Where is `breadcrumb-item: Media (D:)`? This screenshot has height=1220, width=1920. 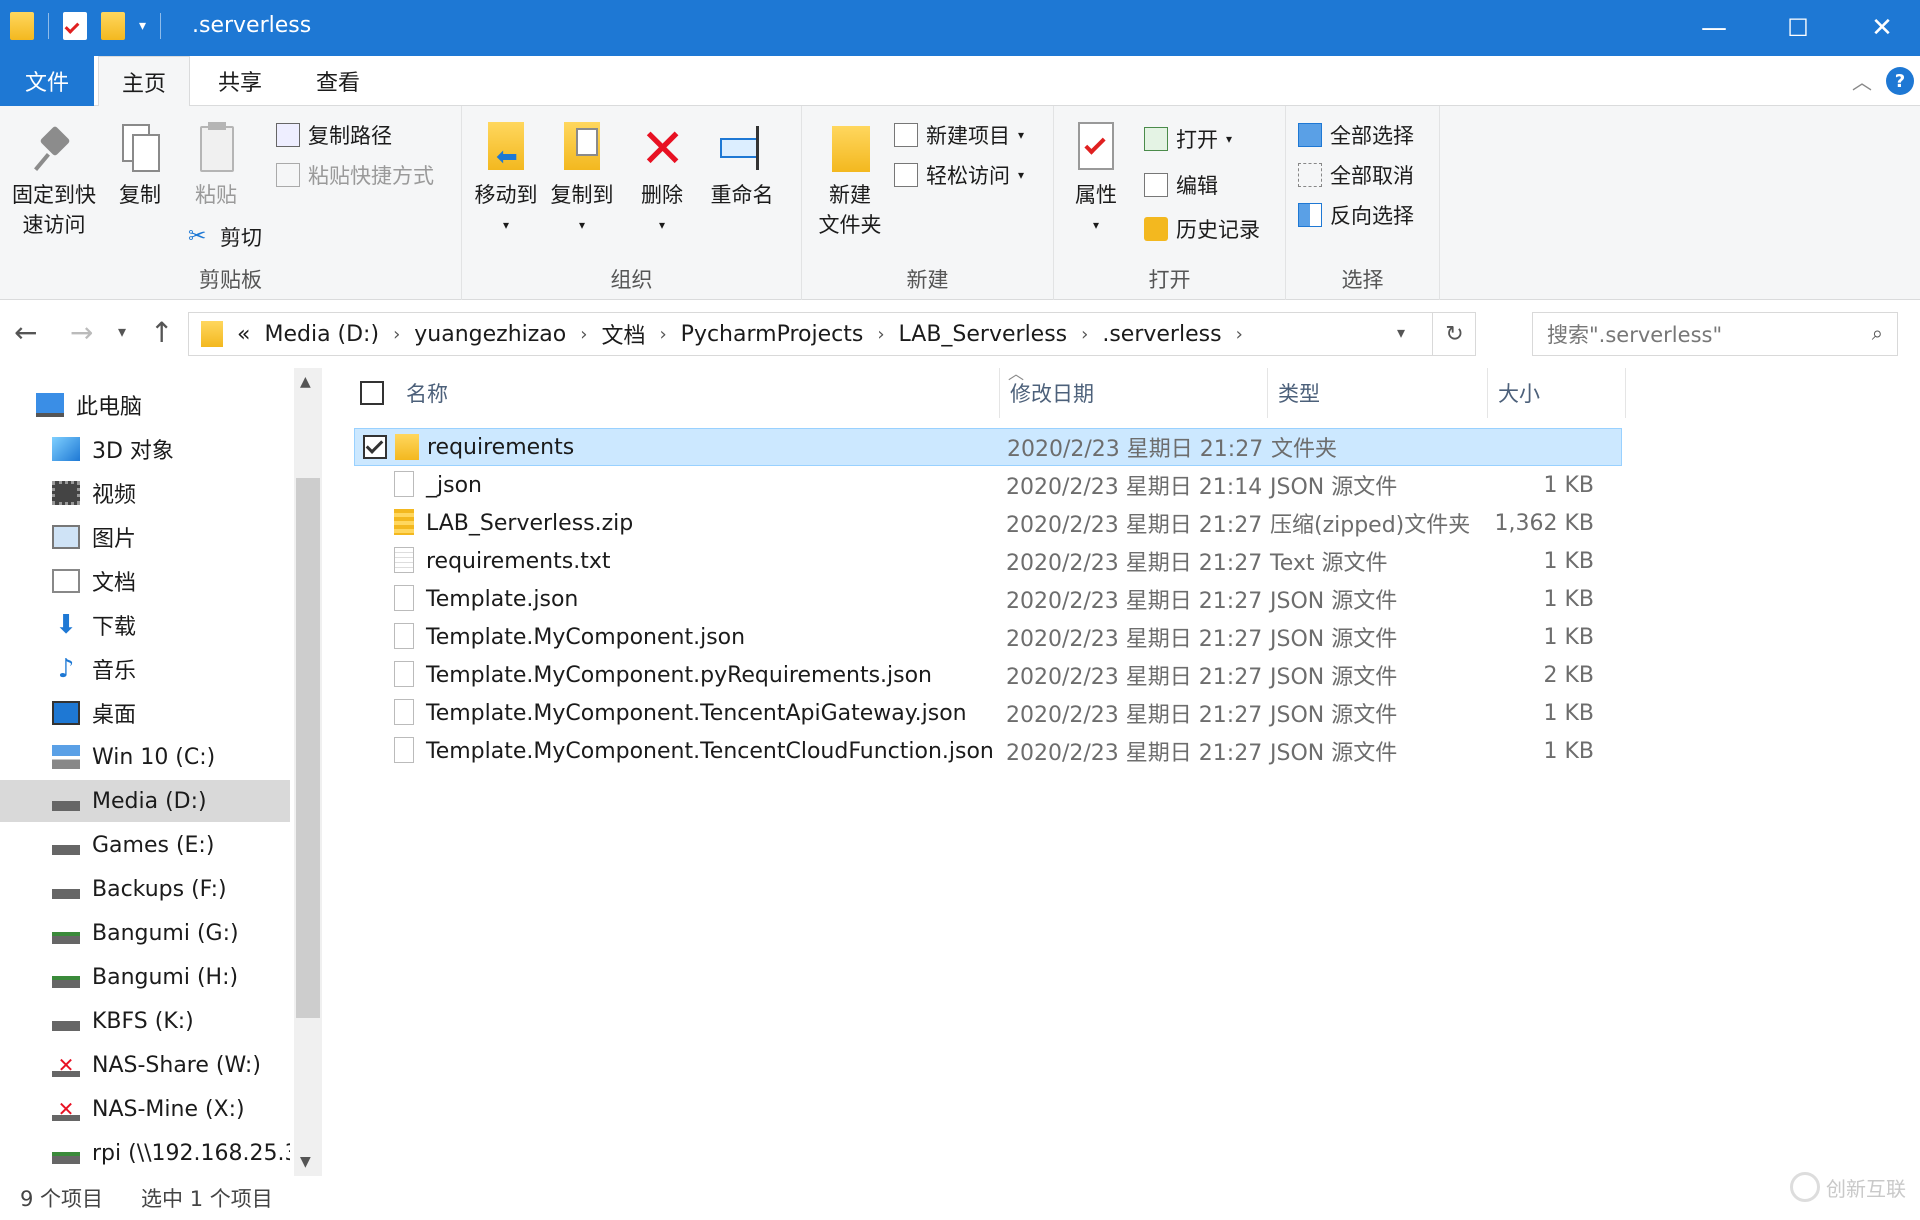 breadcrumb-item: Media (D:) is located at coordinates (321, 334).